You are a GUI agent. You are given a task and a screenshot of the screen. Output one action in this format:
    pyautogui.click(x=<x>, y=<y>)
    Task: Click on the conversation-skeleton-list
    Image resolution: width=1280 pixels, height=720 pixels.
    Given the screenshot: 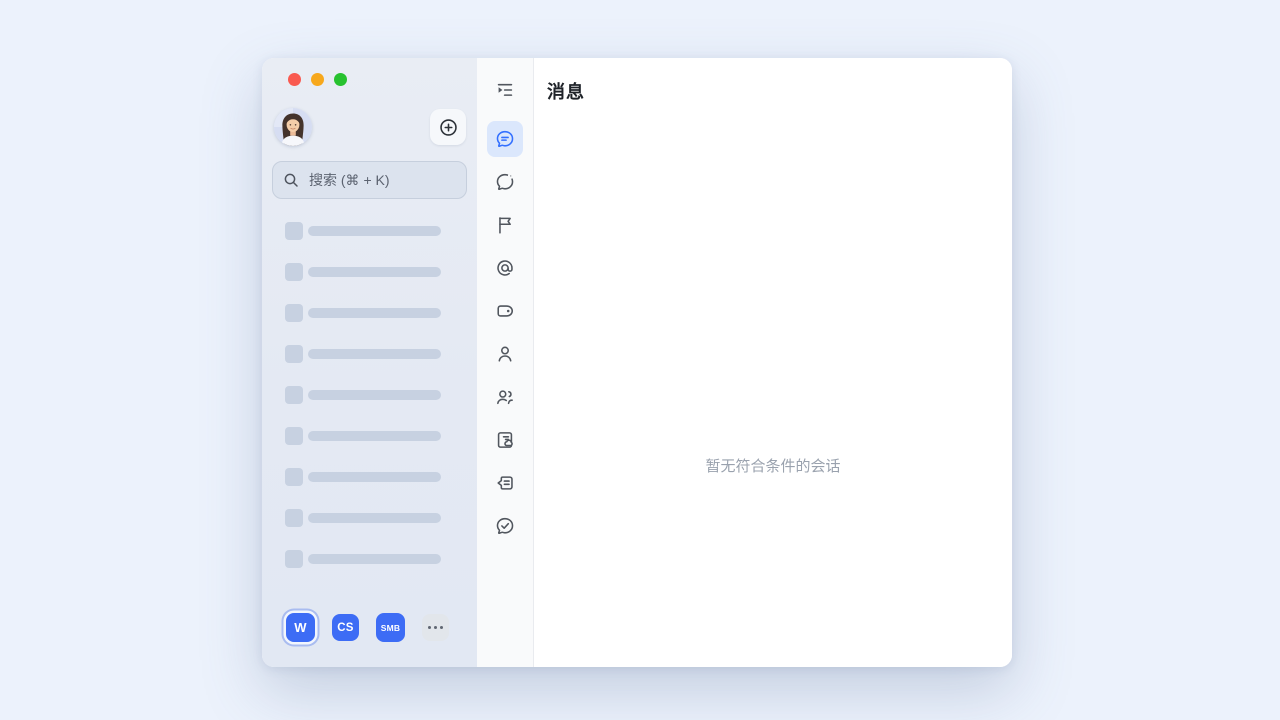 What is the action you would take?
    pyautogui.click(x=369, y=395)
    